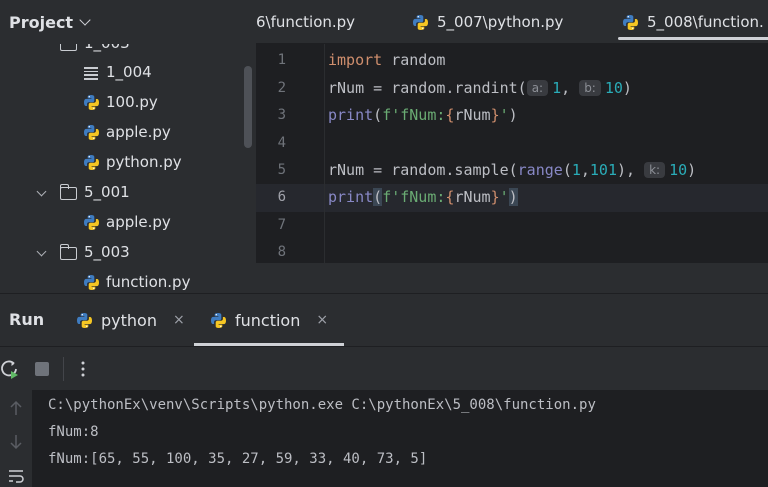 This screenshot has height=487, width=768. I want to click on keyword-import: import, so click(355, 60).